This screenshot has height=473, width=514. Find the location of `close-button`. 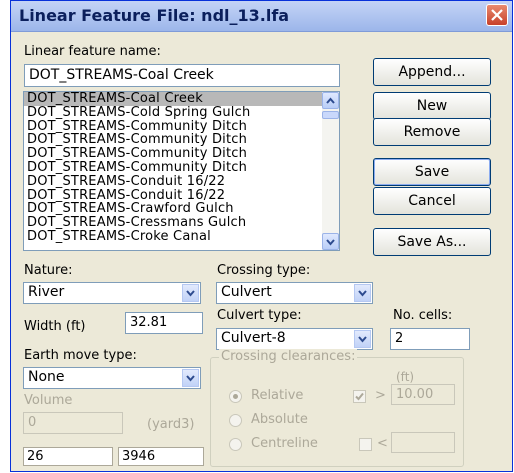

close-button is located at coordinates (497, 15).